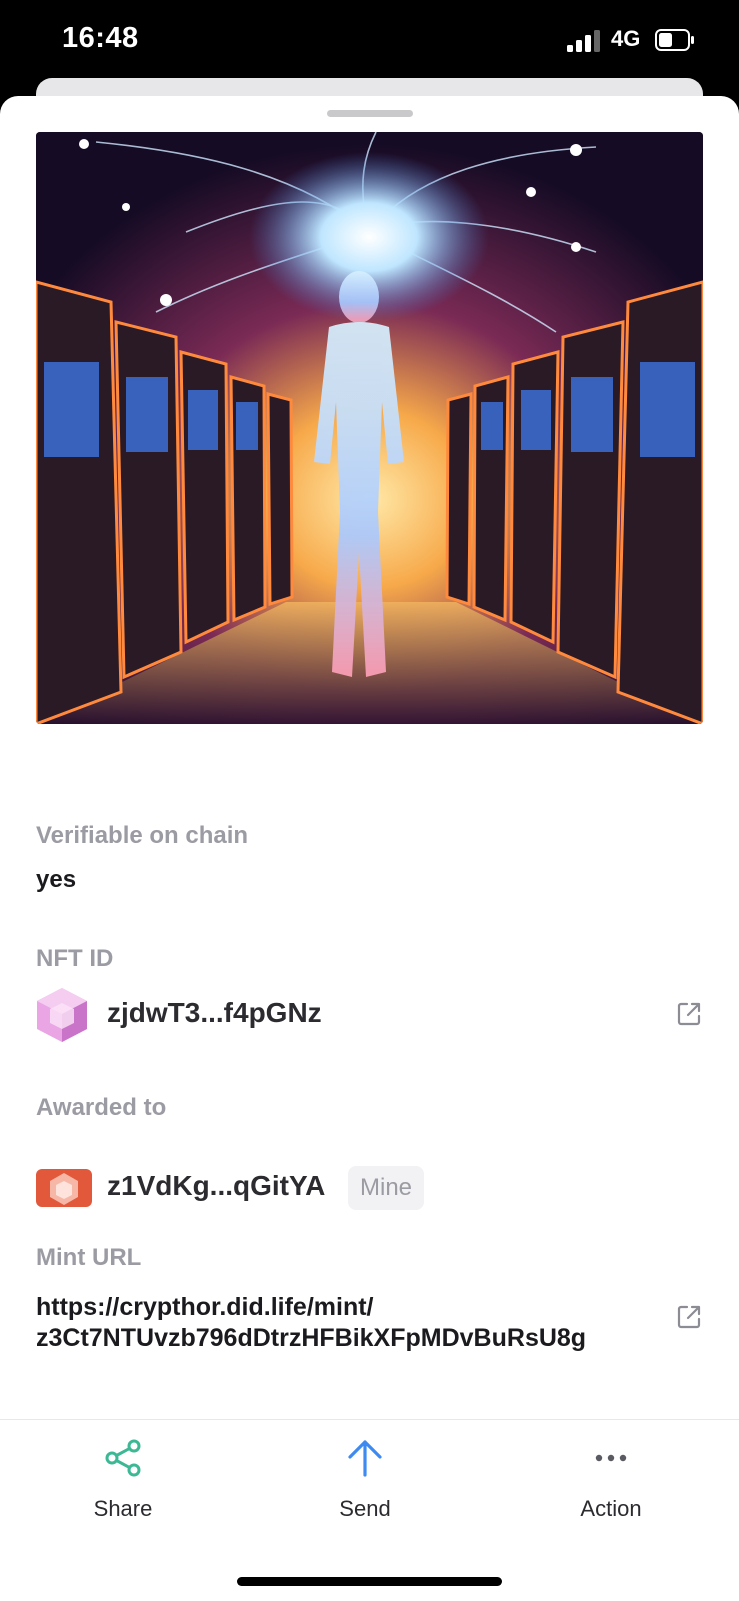 This screenshot has height=1601, width=739. What do you see at coordinates (62, 1015) in the screenshot?
I see `nft-id-avatar` at bounding box center [62, 1015].